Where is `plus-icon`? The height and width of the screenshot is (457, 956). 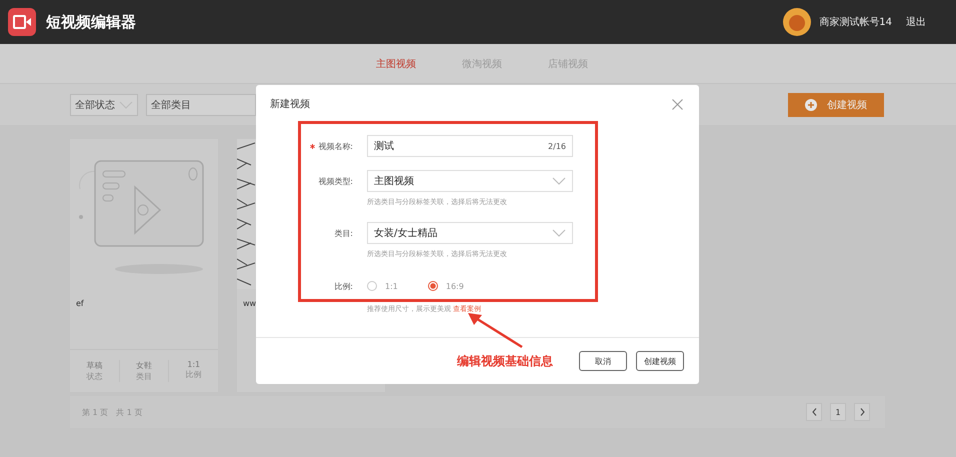
plus-icon is located at coordinates (811, 104).